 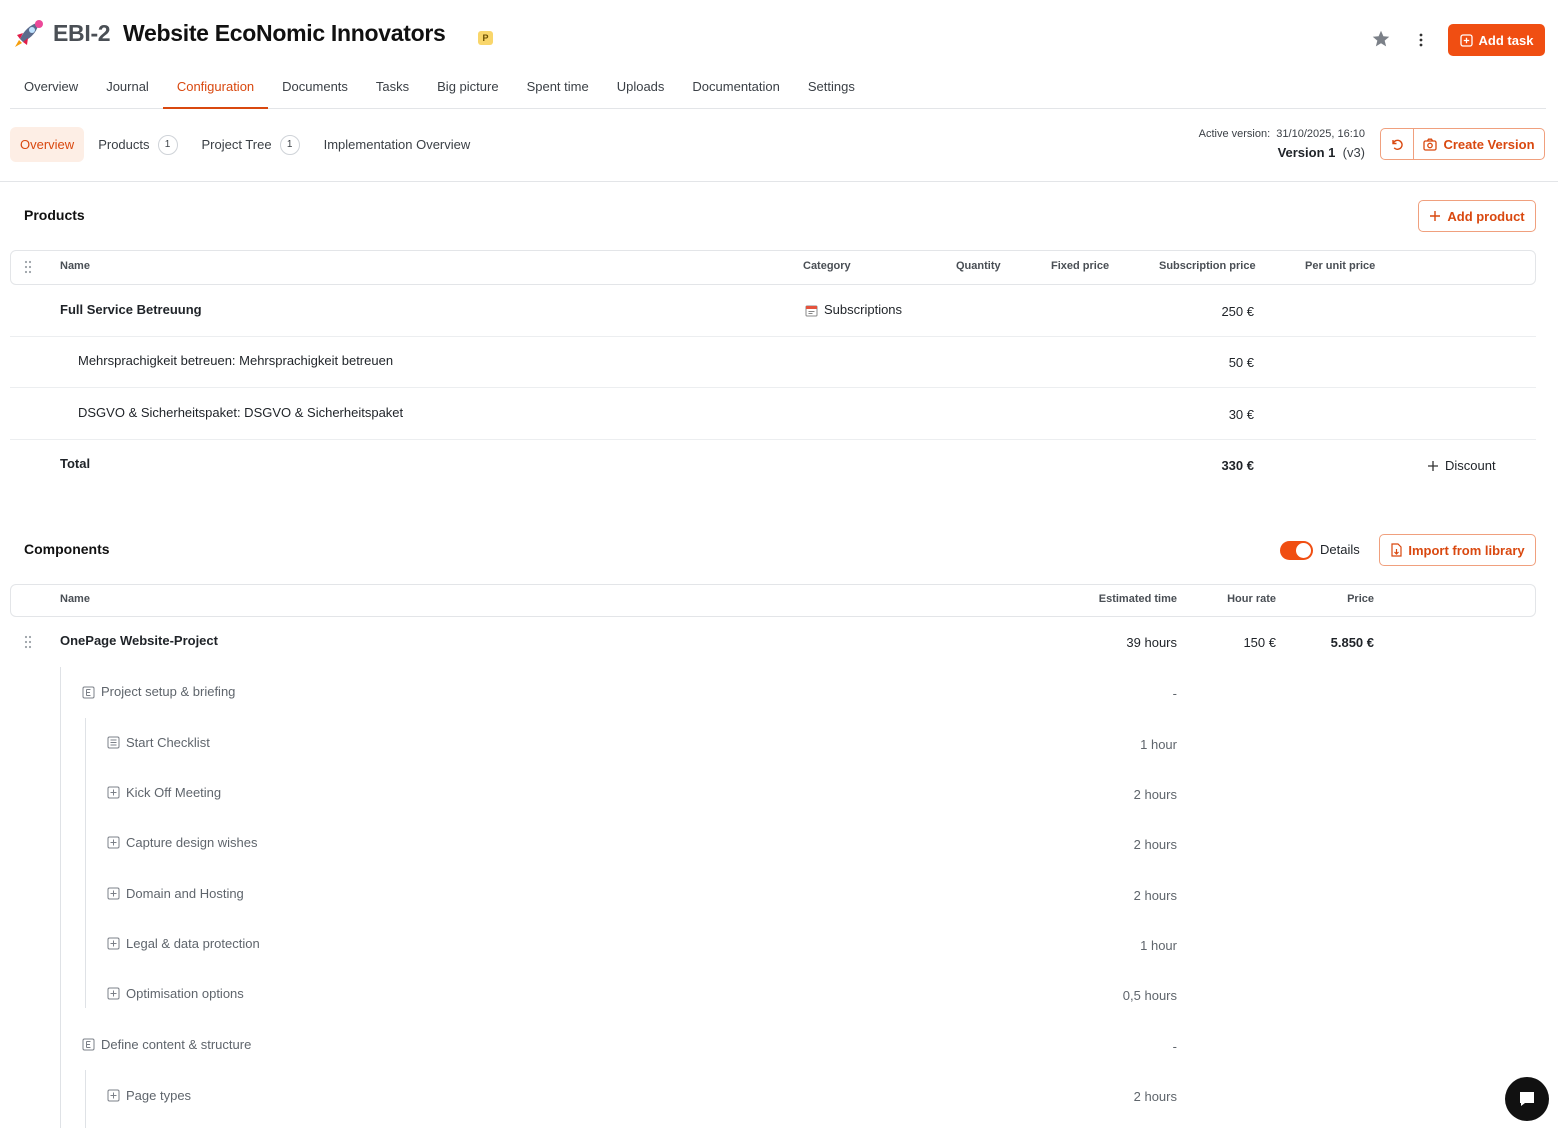 I want to click on tab-configuration: Configuration, so click(x=215, y=89).